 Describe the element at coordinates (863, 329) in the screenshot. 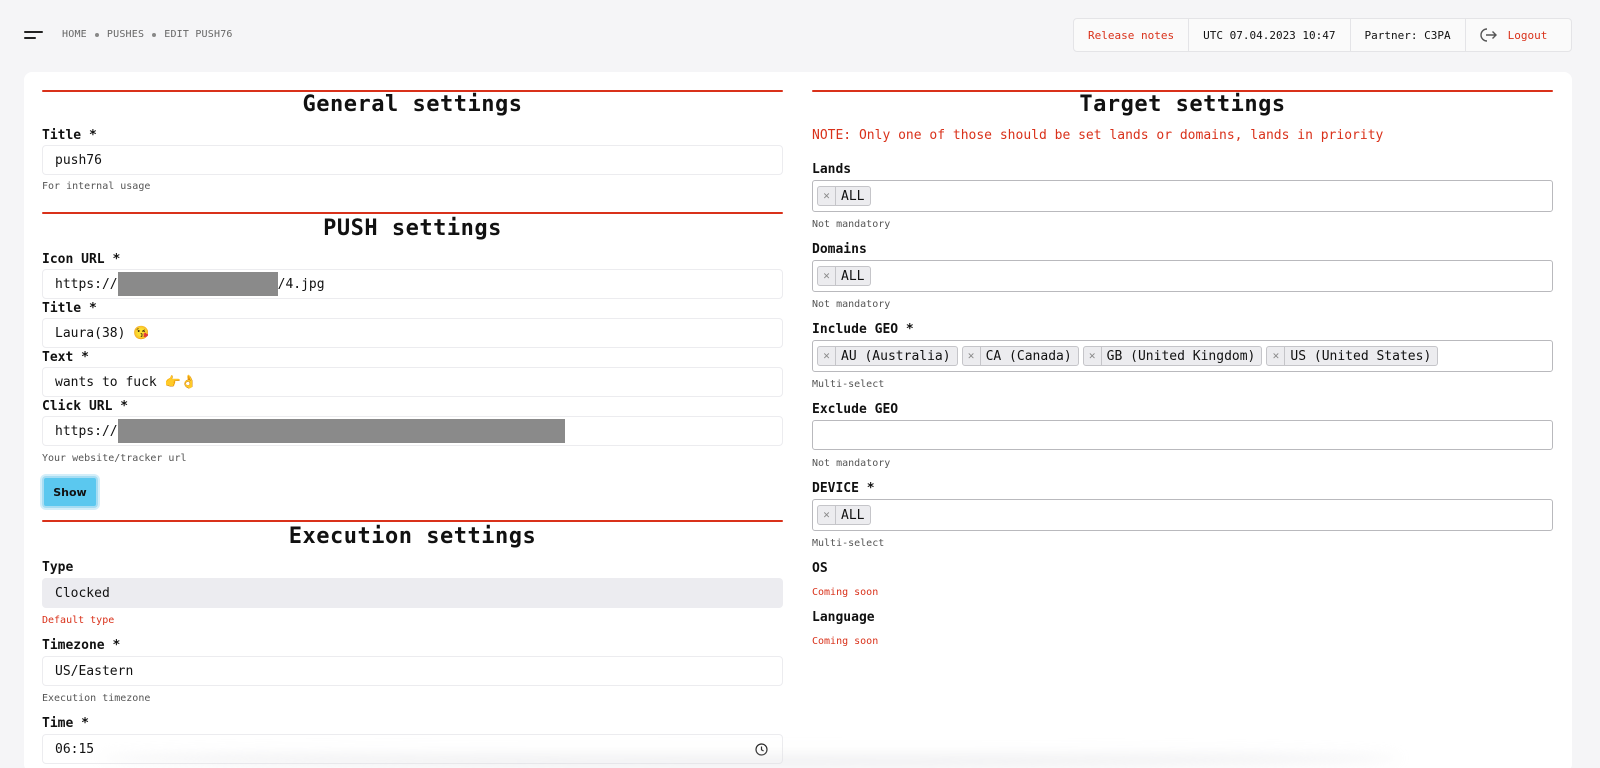

I see `include-geo-label: Include GEO *` at that location.